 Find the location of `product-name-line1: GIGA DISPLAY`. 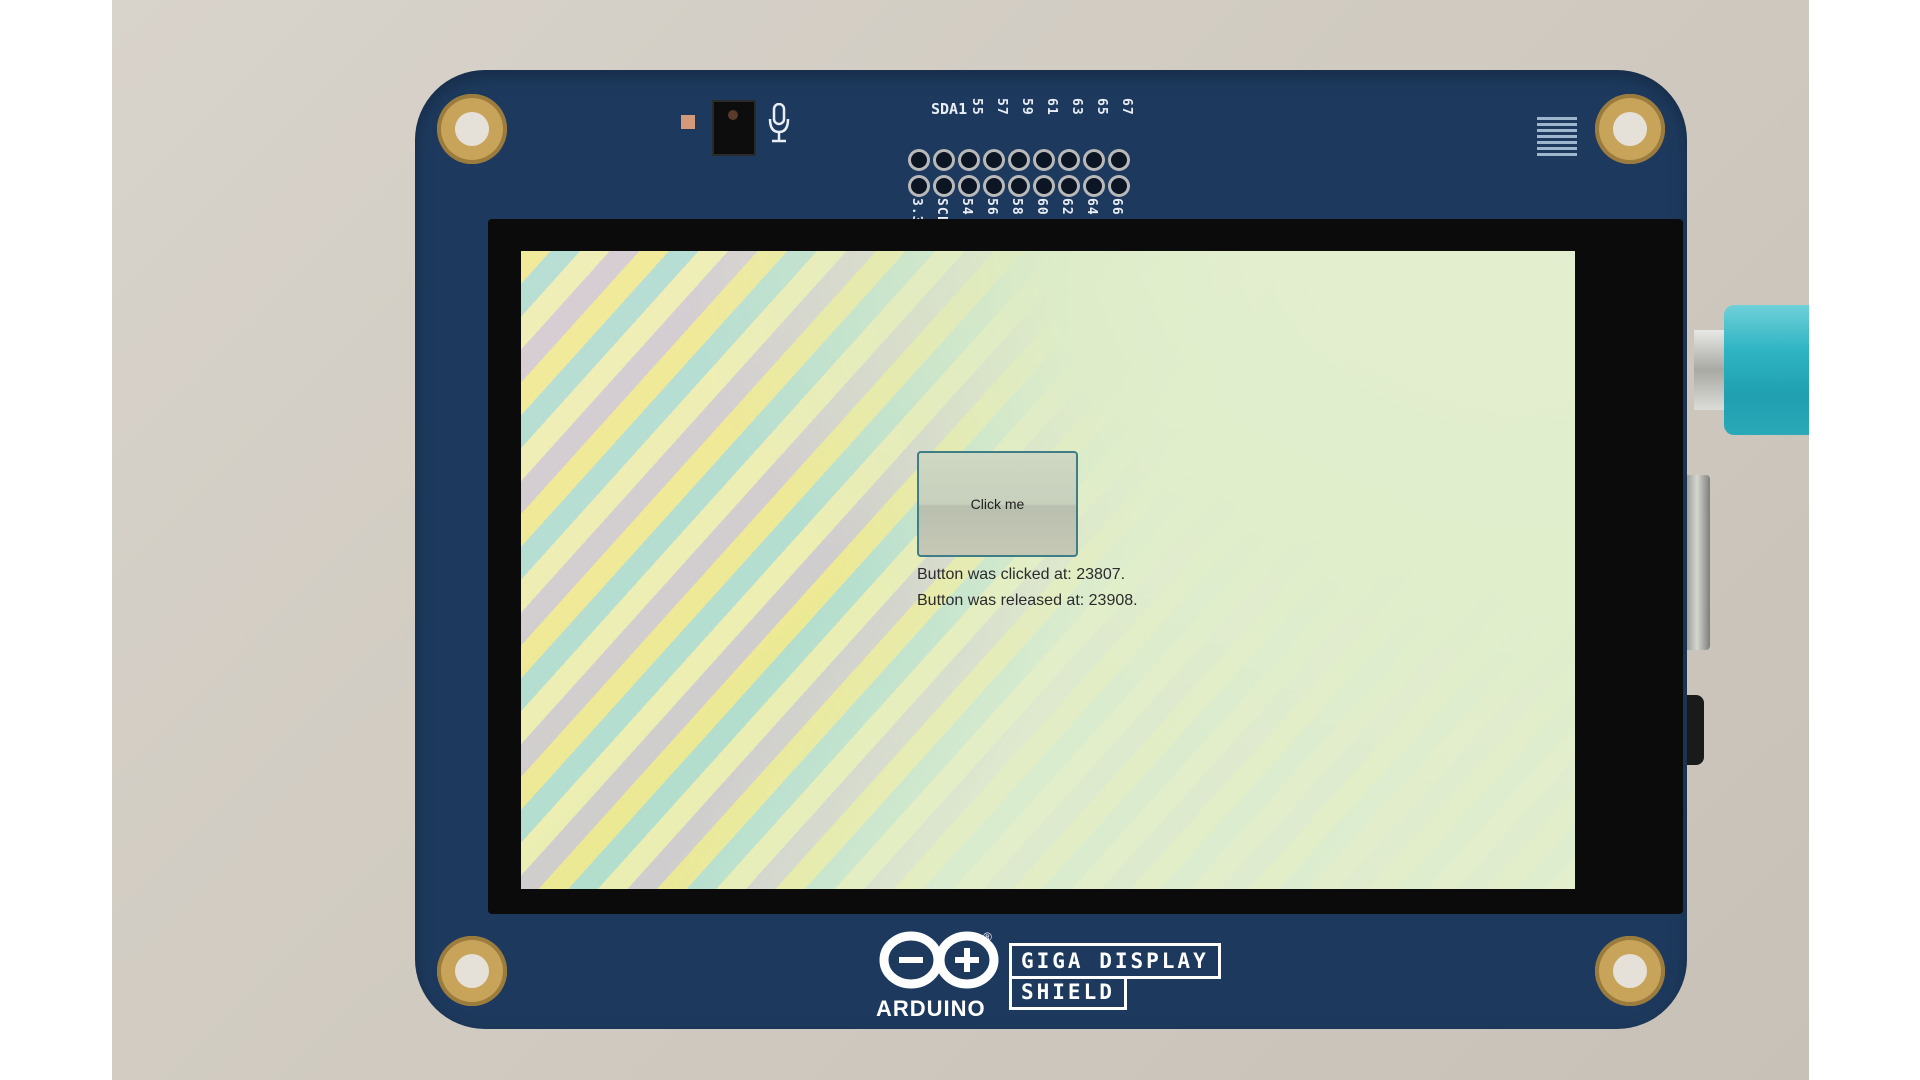

product-name-line1: GIGA DISPLAY is located at coordinates (1115, 961).